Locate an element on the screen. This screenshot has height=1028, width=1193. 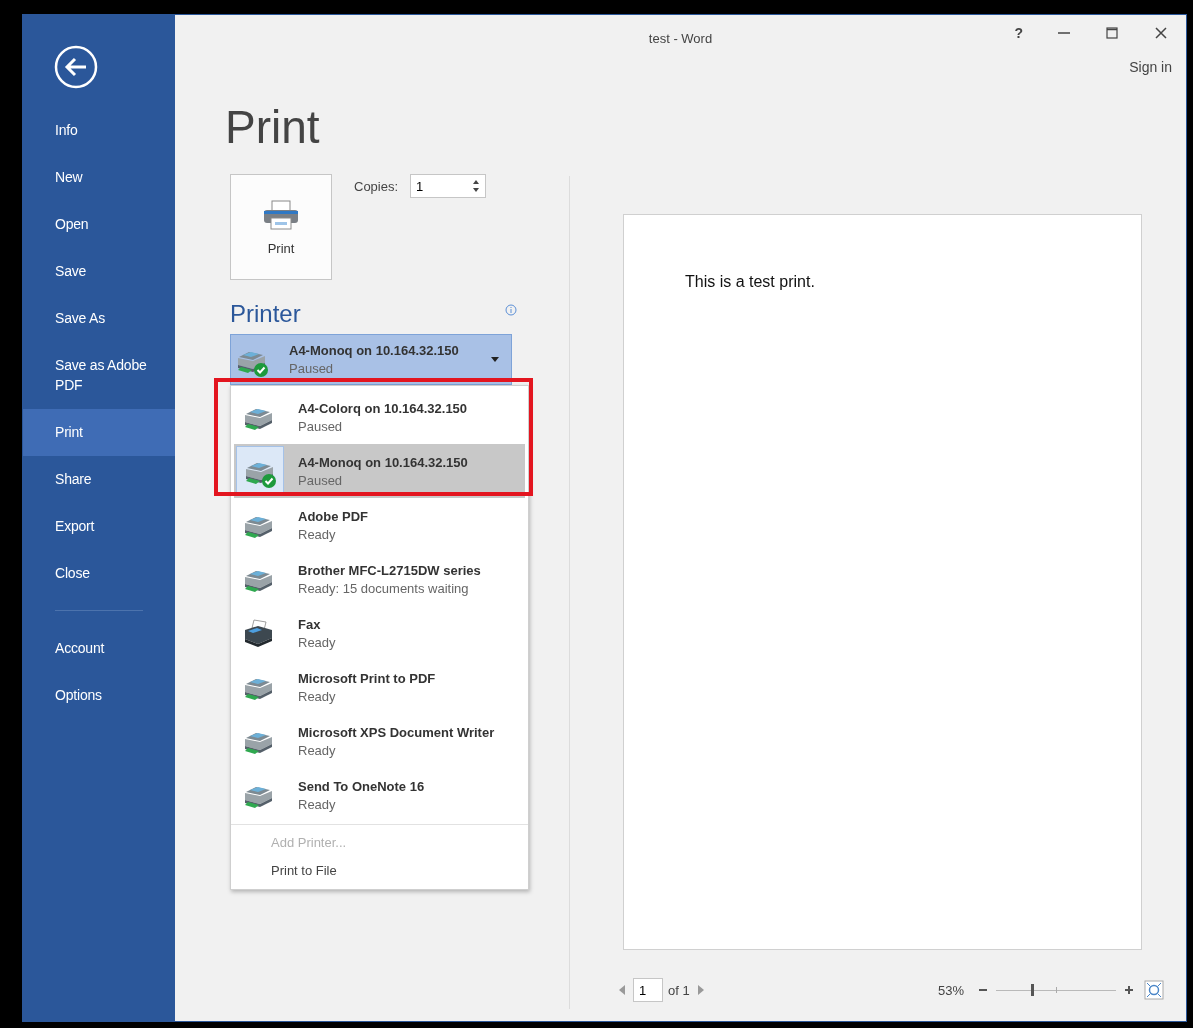
minimize-icon is located at coordinates (1064, 33).